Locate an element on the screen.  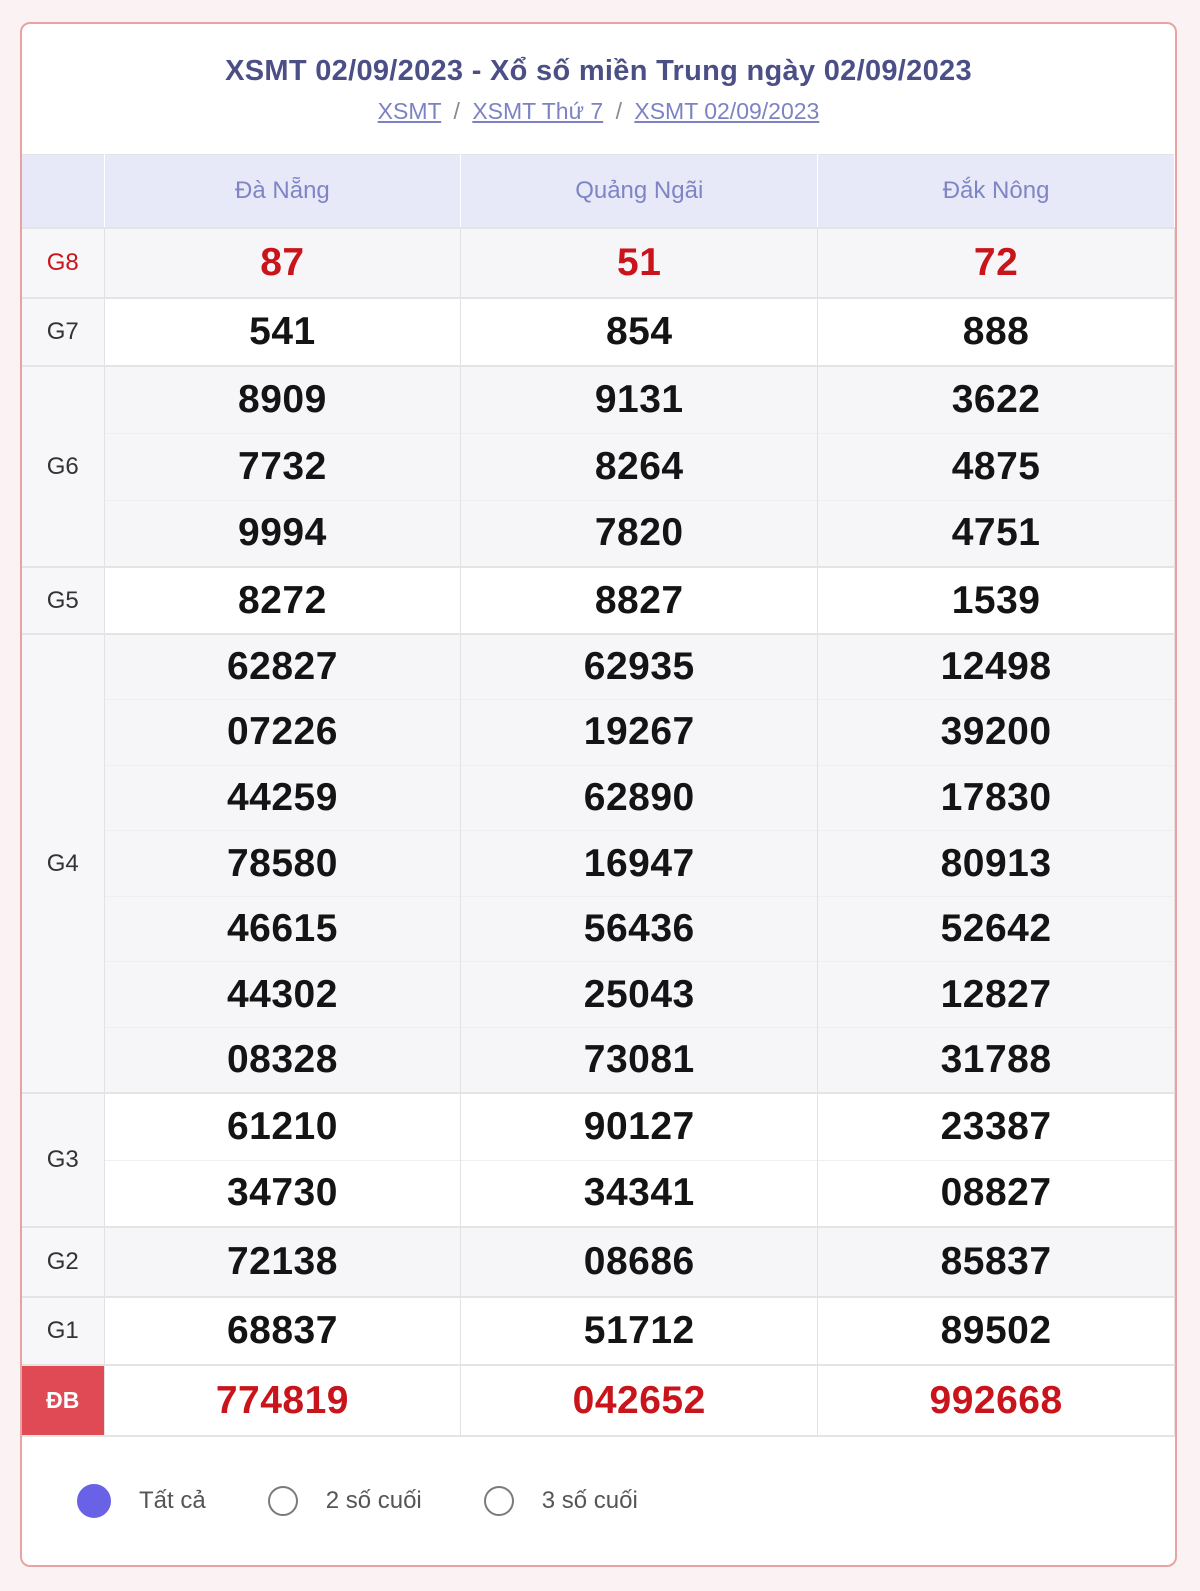
prize-number: 46615 is located at coordinates (283, 928).